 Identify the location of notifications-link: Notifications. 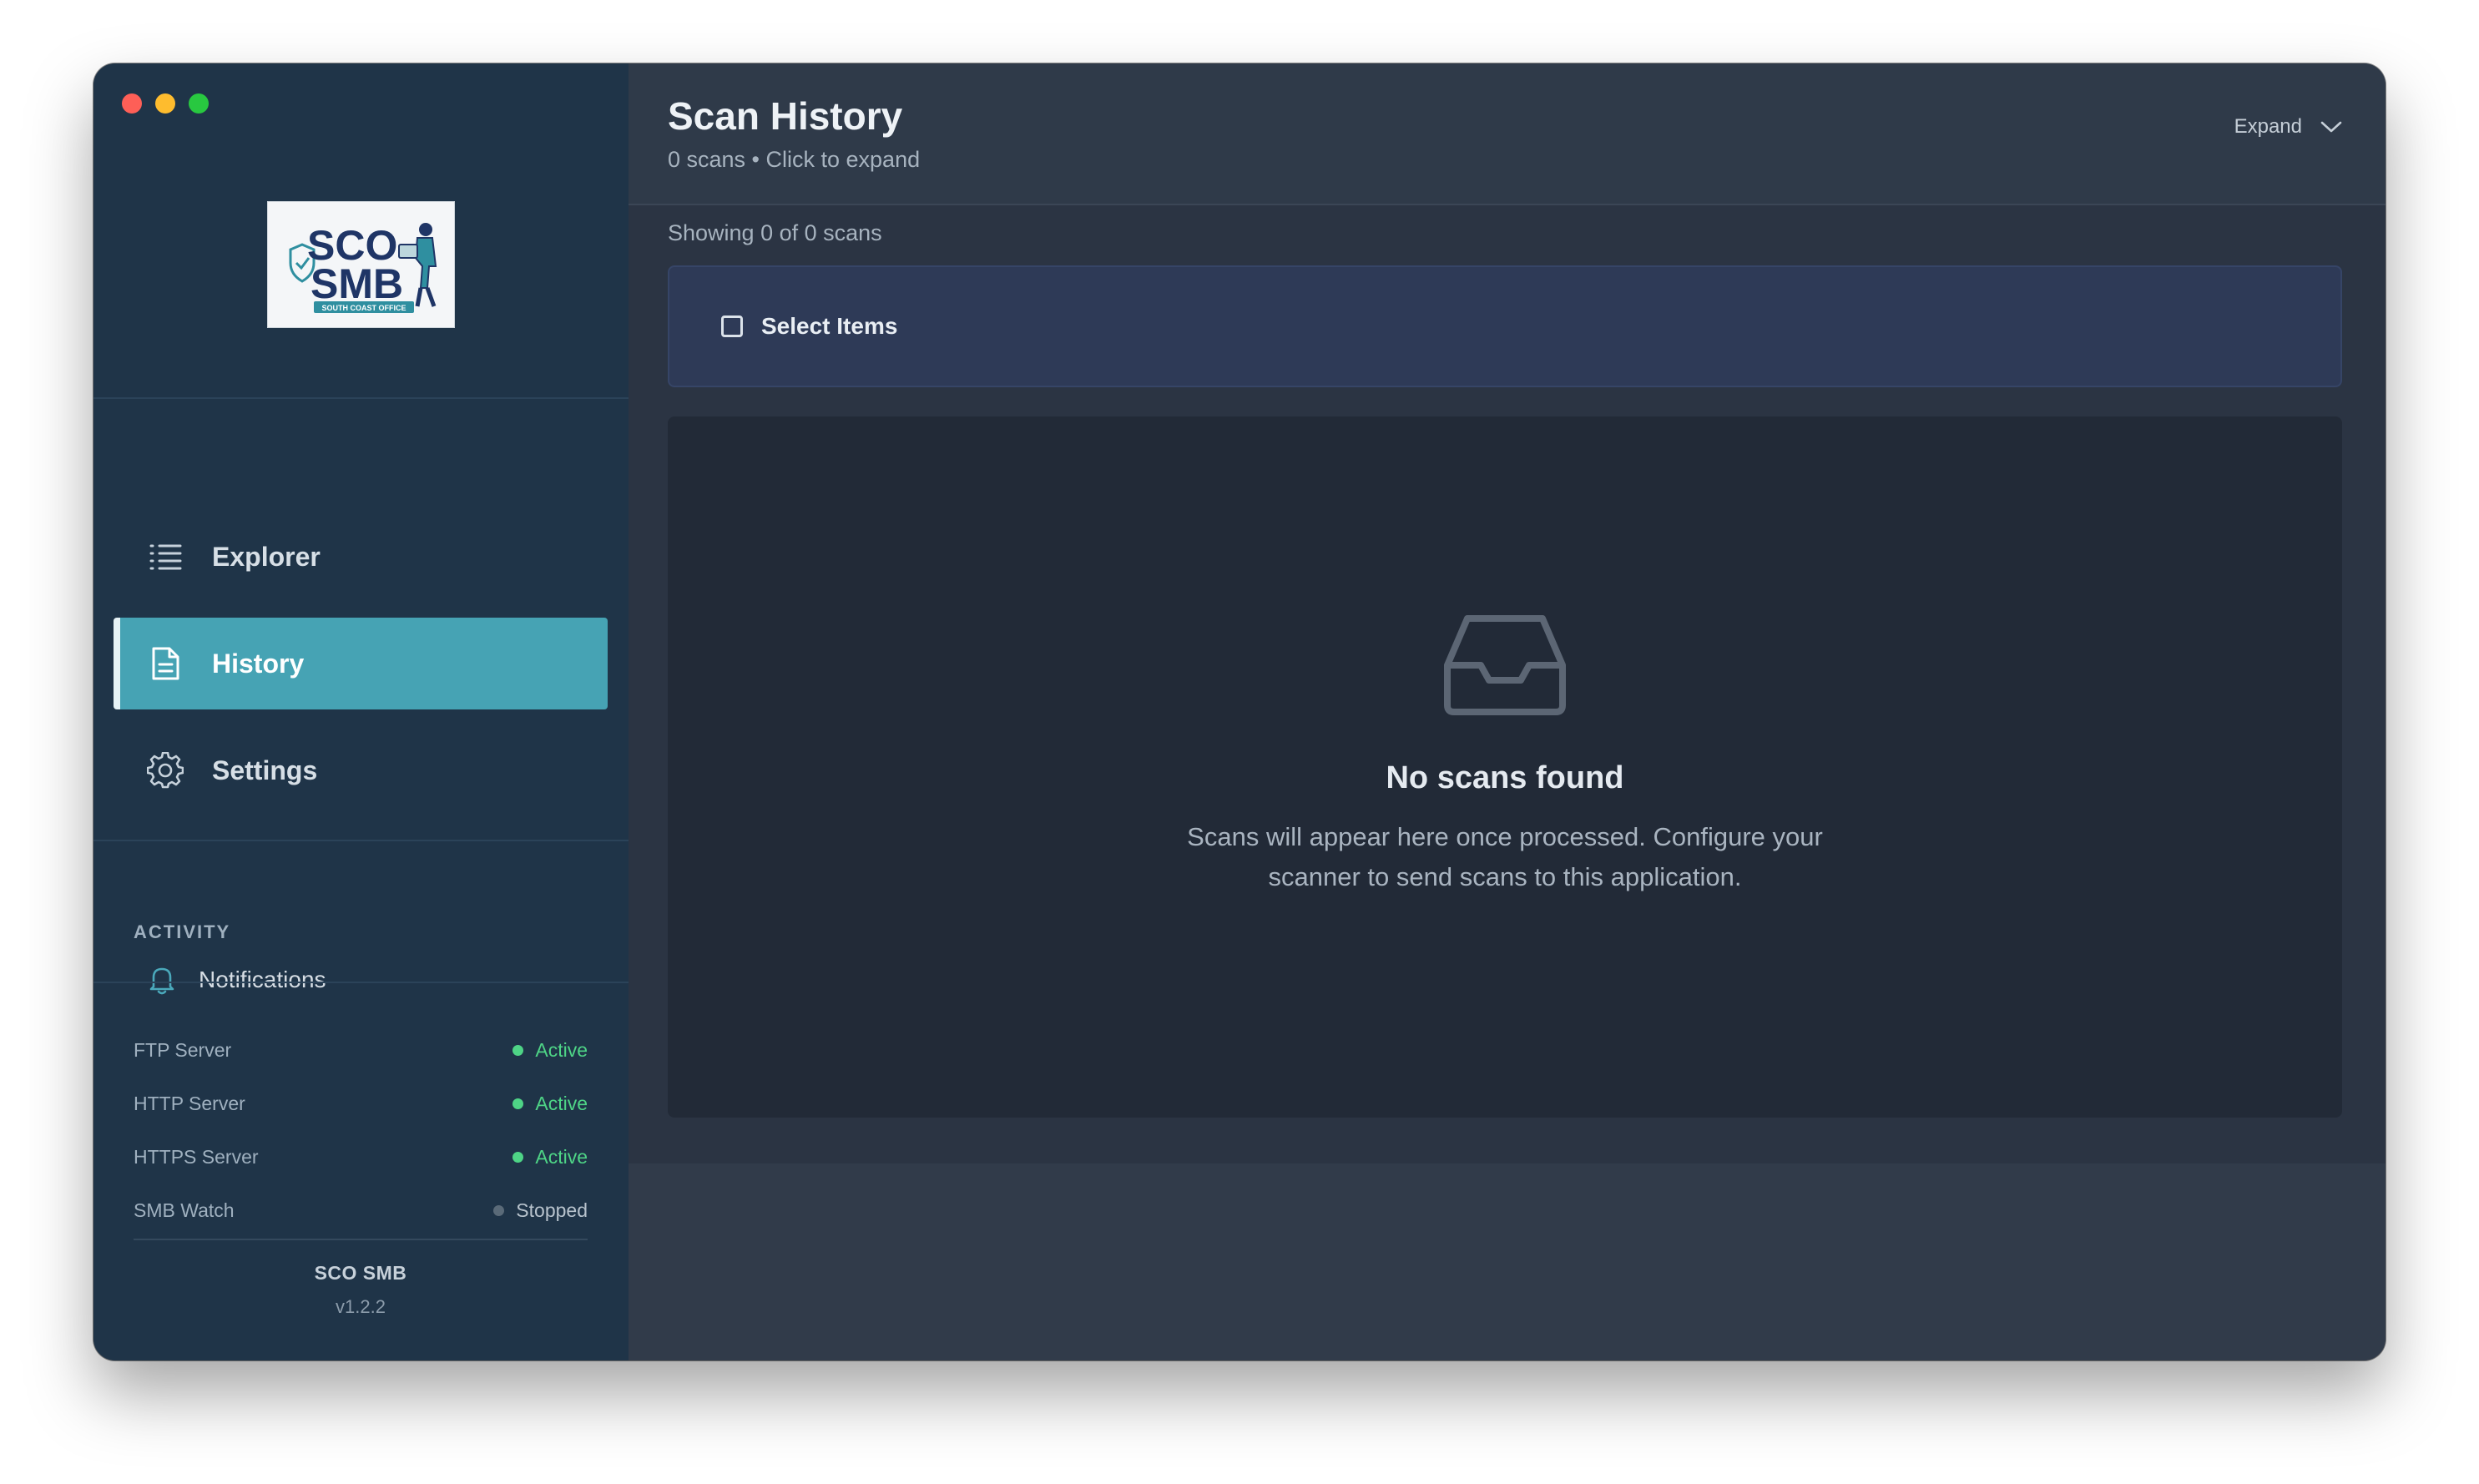
(236, 980).